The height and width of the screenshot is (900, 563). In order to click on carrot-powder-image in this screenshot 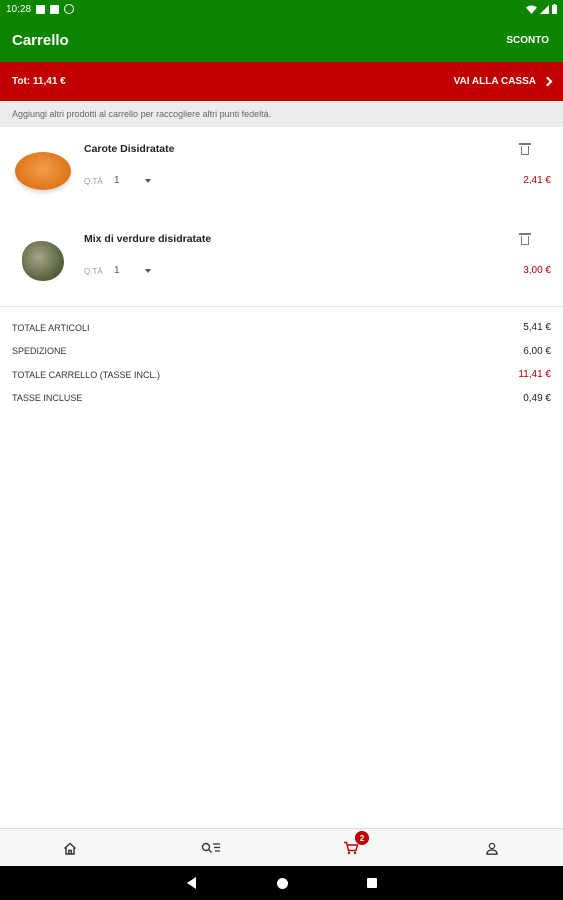, I will do `click(43, 171)`.